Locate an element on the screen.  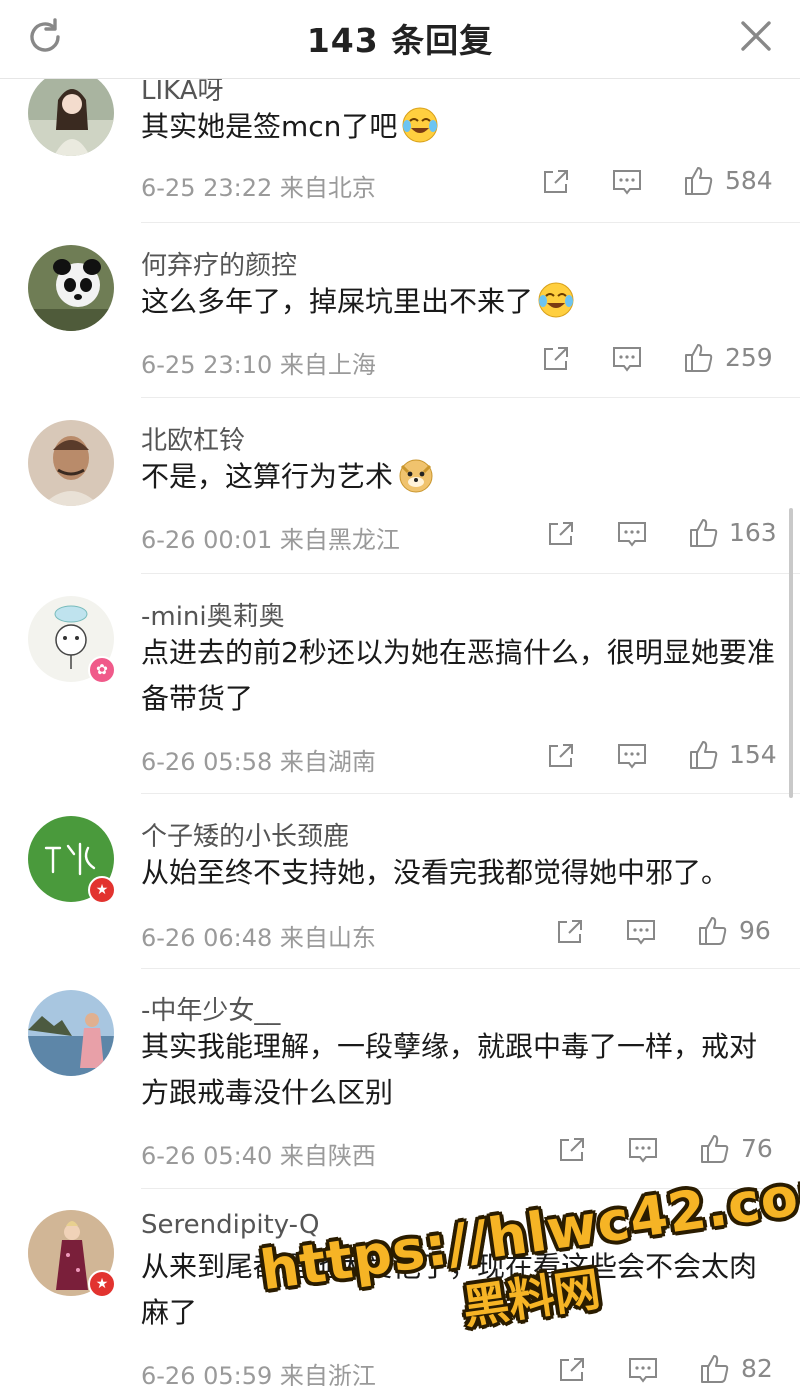
comment-location: 来自黑龙江 is located at coordinates (339, 540).